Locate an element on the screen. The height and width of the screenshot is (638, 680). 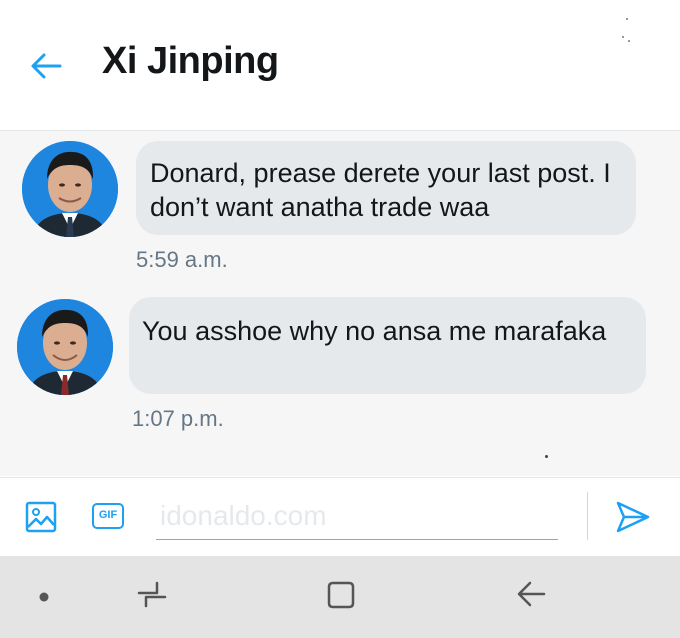
nav-dot-button is located at coordinates (44, 599).